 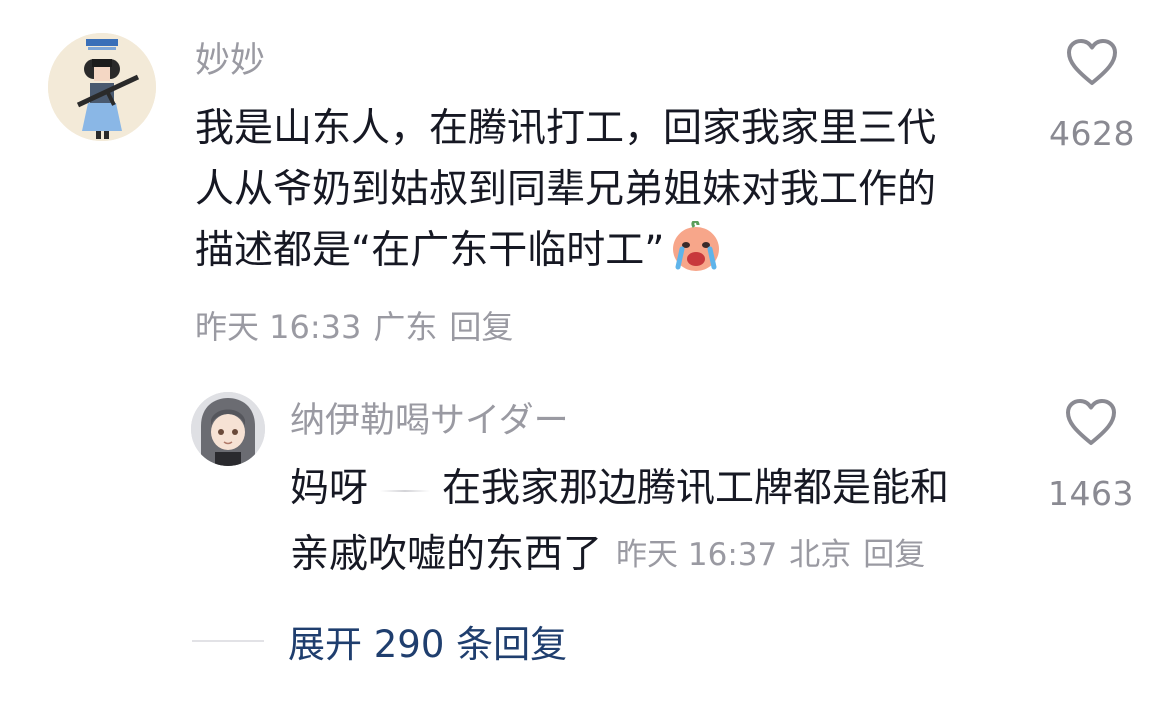 I want to click on main-comment-username: 妙妙, so click(x=230, y=61).